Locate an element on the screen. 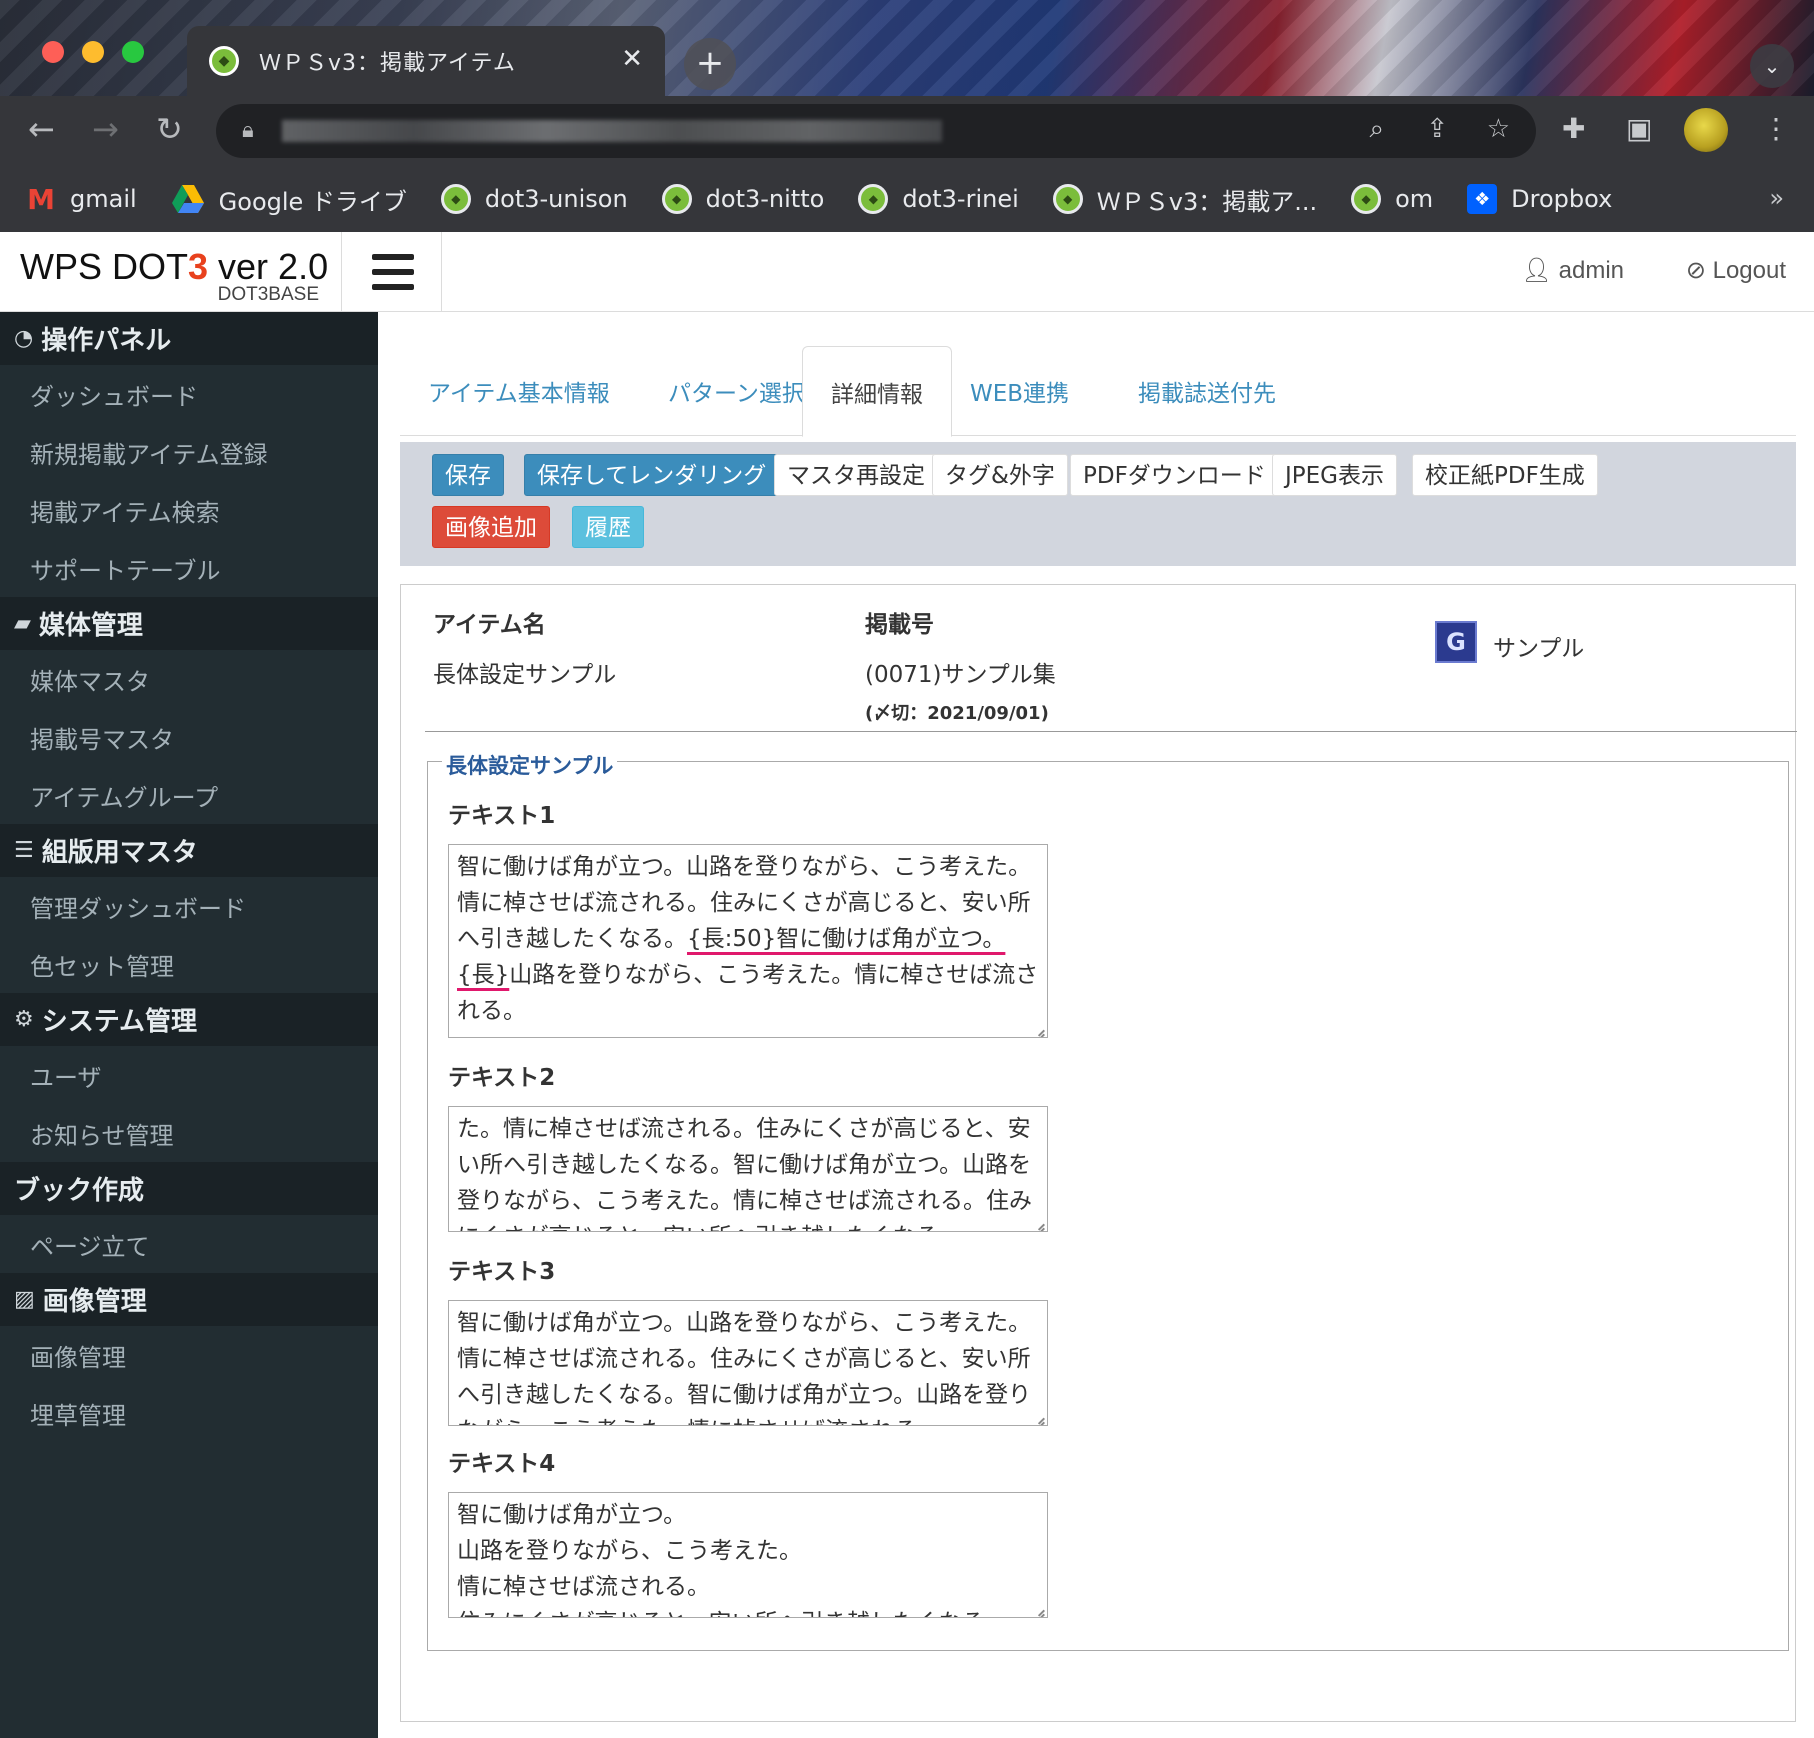 The height and width of the screenshot is (1738, 1814). sidebar-item-filler-management: 埋草管理 is located at coordinates (189, 1413).